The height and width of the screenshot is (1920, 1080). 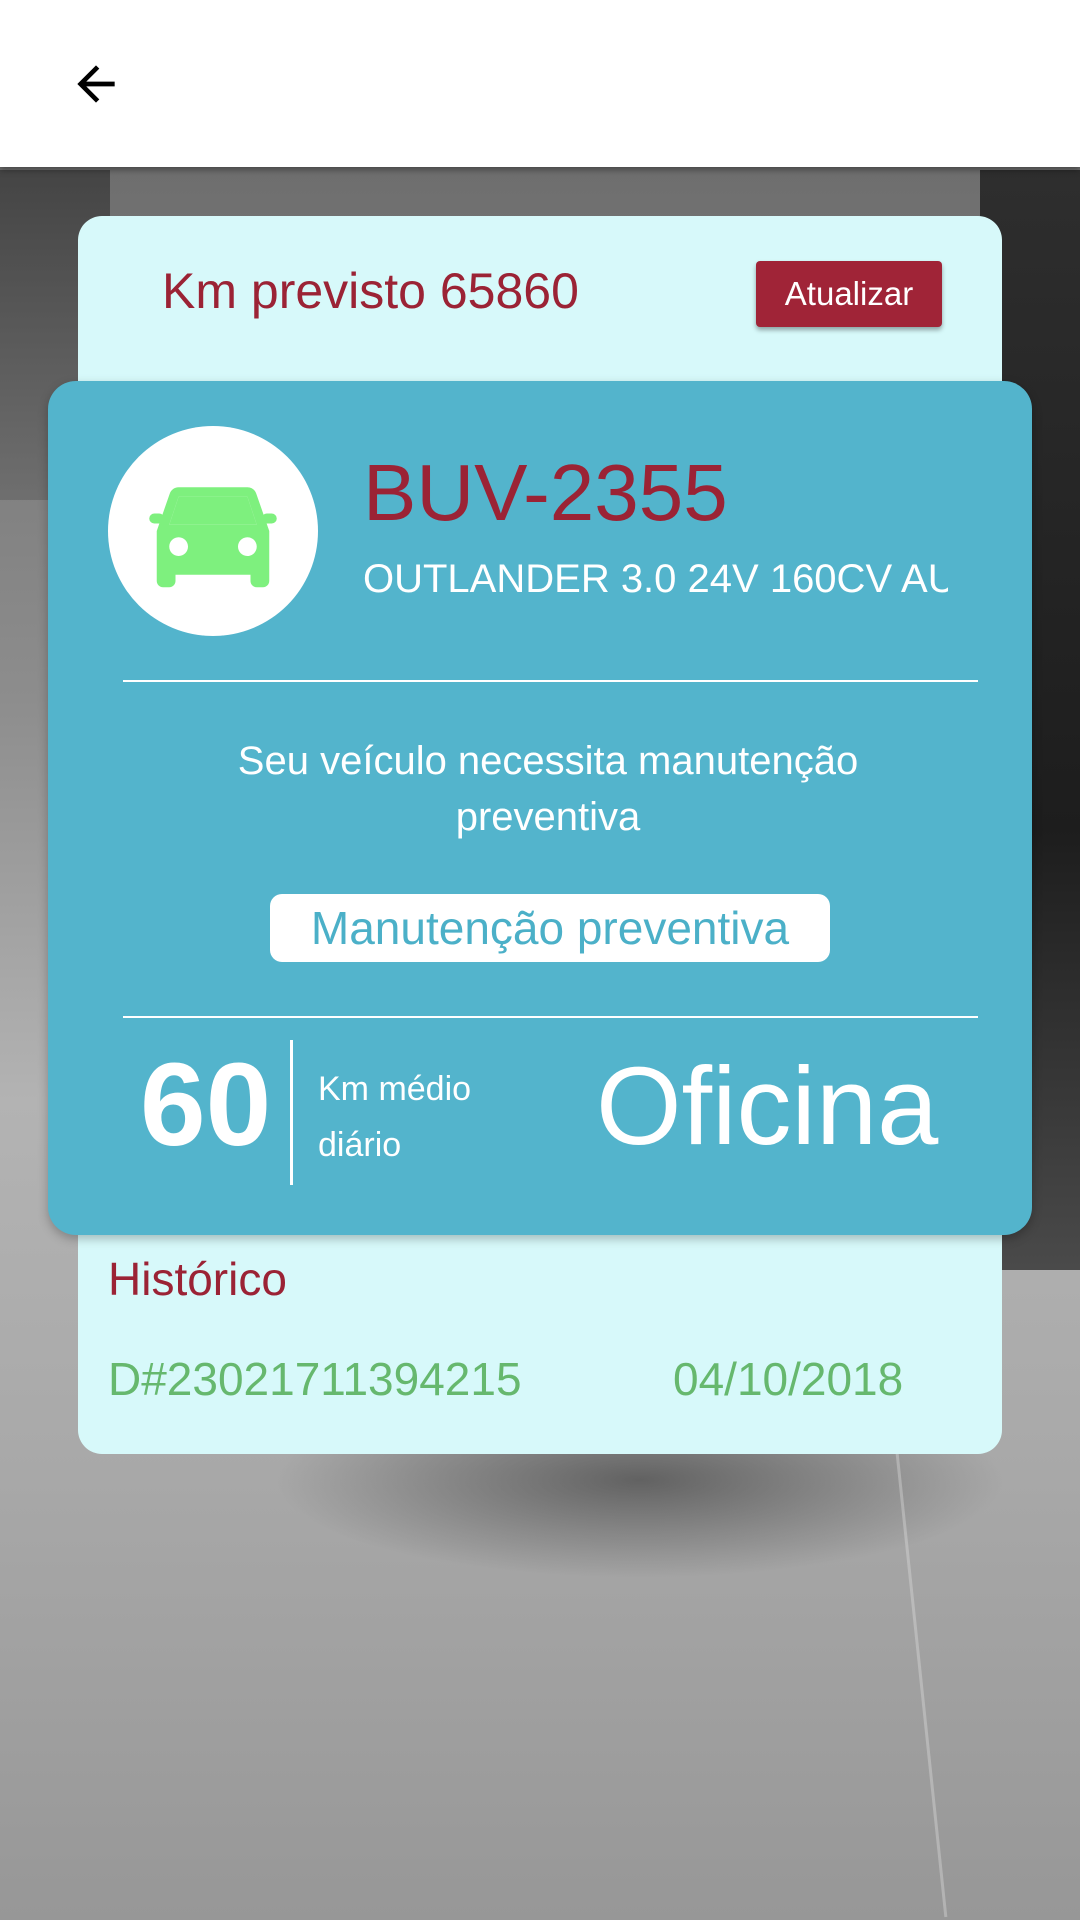 I want to click on back-button, so click(x=96, y=84).